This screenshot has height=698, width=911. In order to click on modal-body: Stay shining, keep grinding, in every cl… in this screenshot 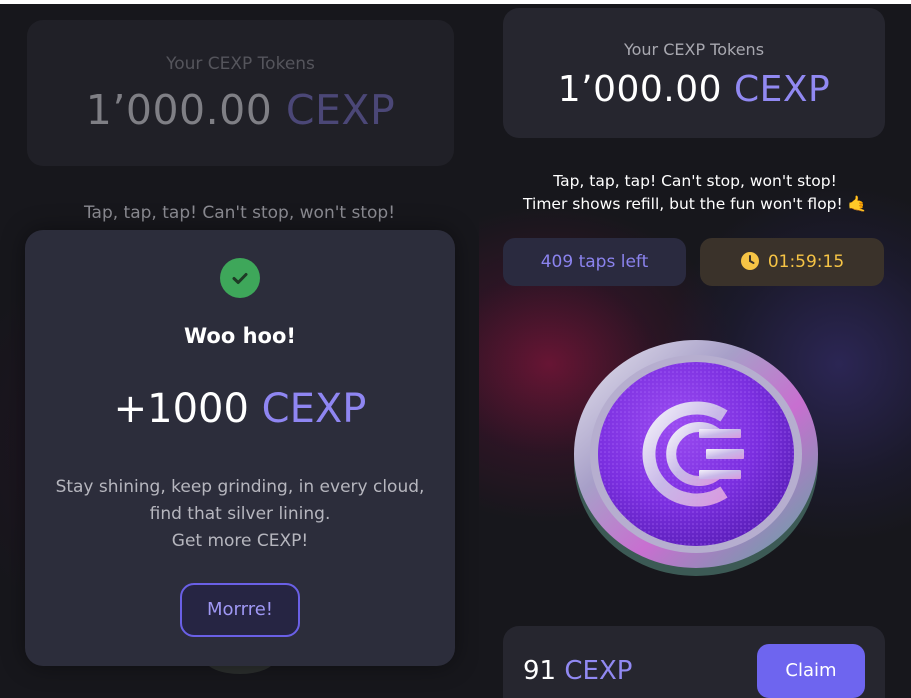, I will do `click(240, 514)`.